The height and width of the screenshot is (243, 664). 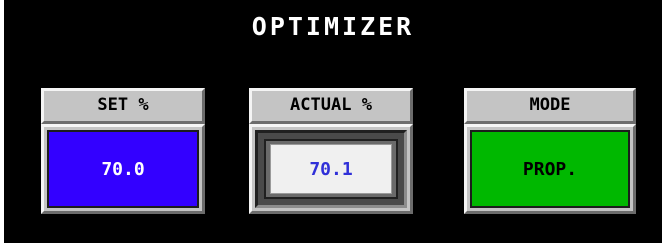 I want to click on mode-value: PROP., so click(x=550, y=169).